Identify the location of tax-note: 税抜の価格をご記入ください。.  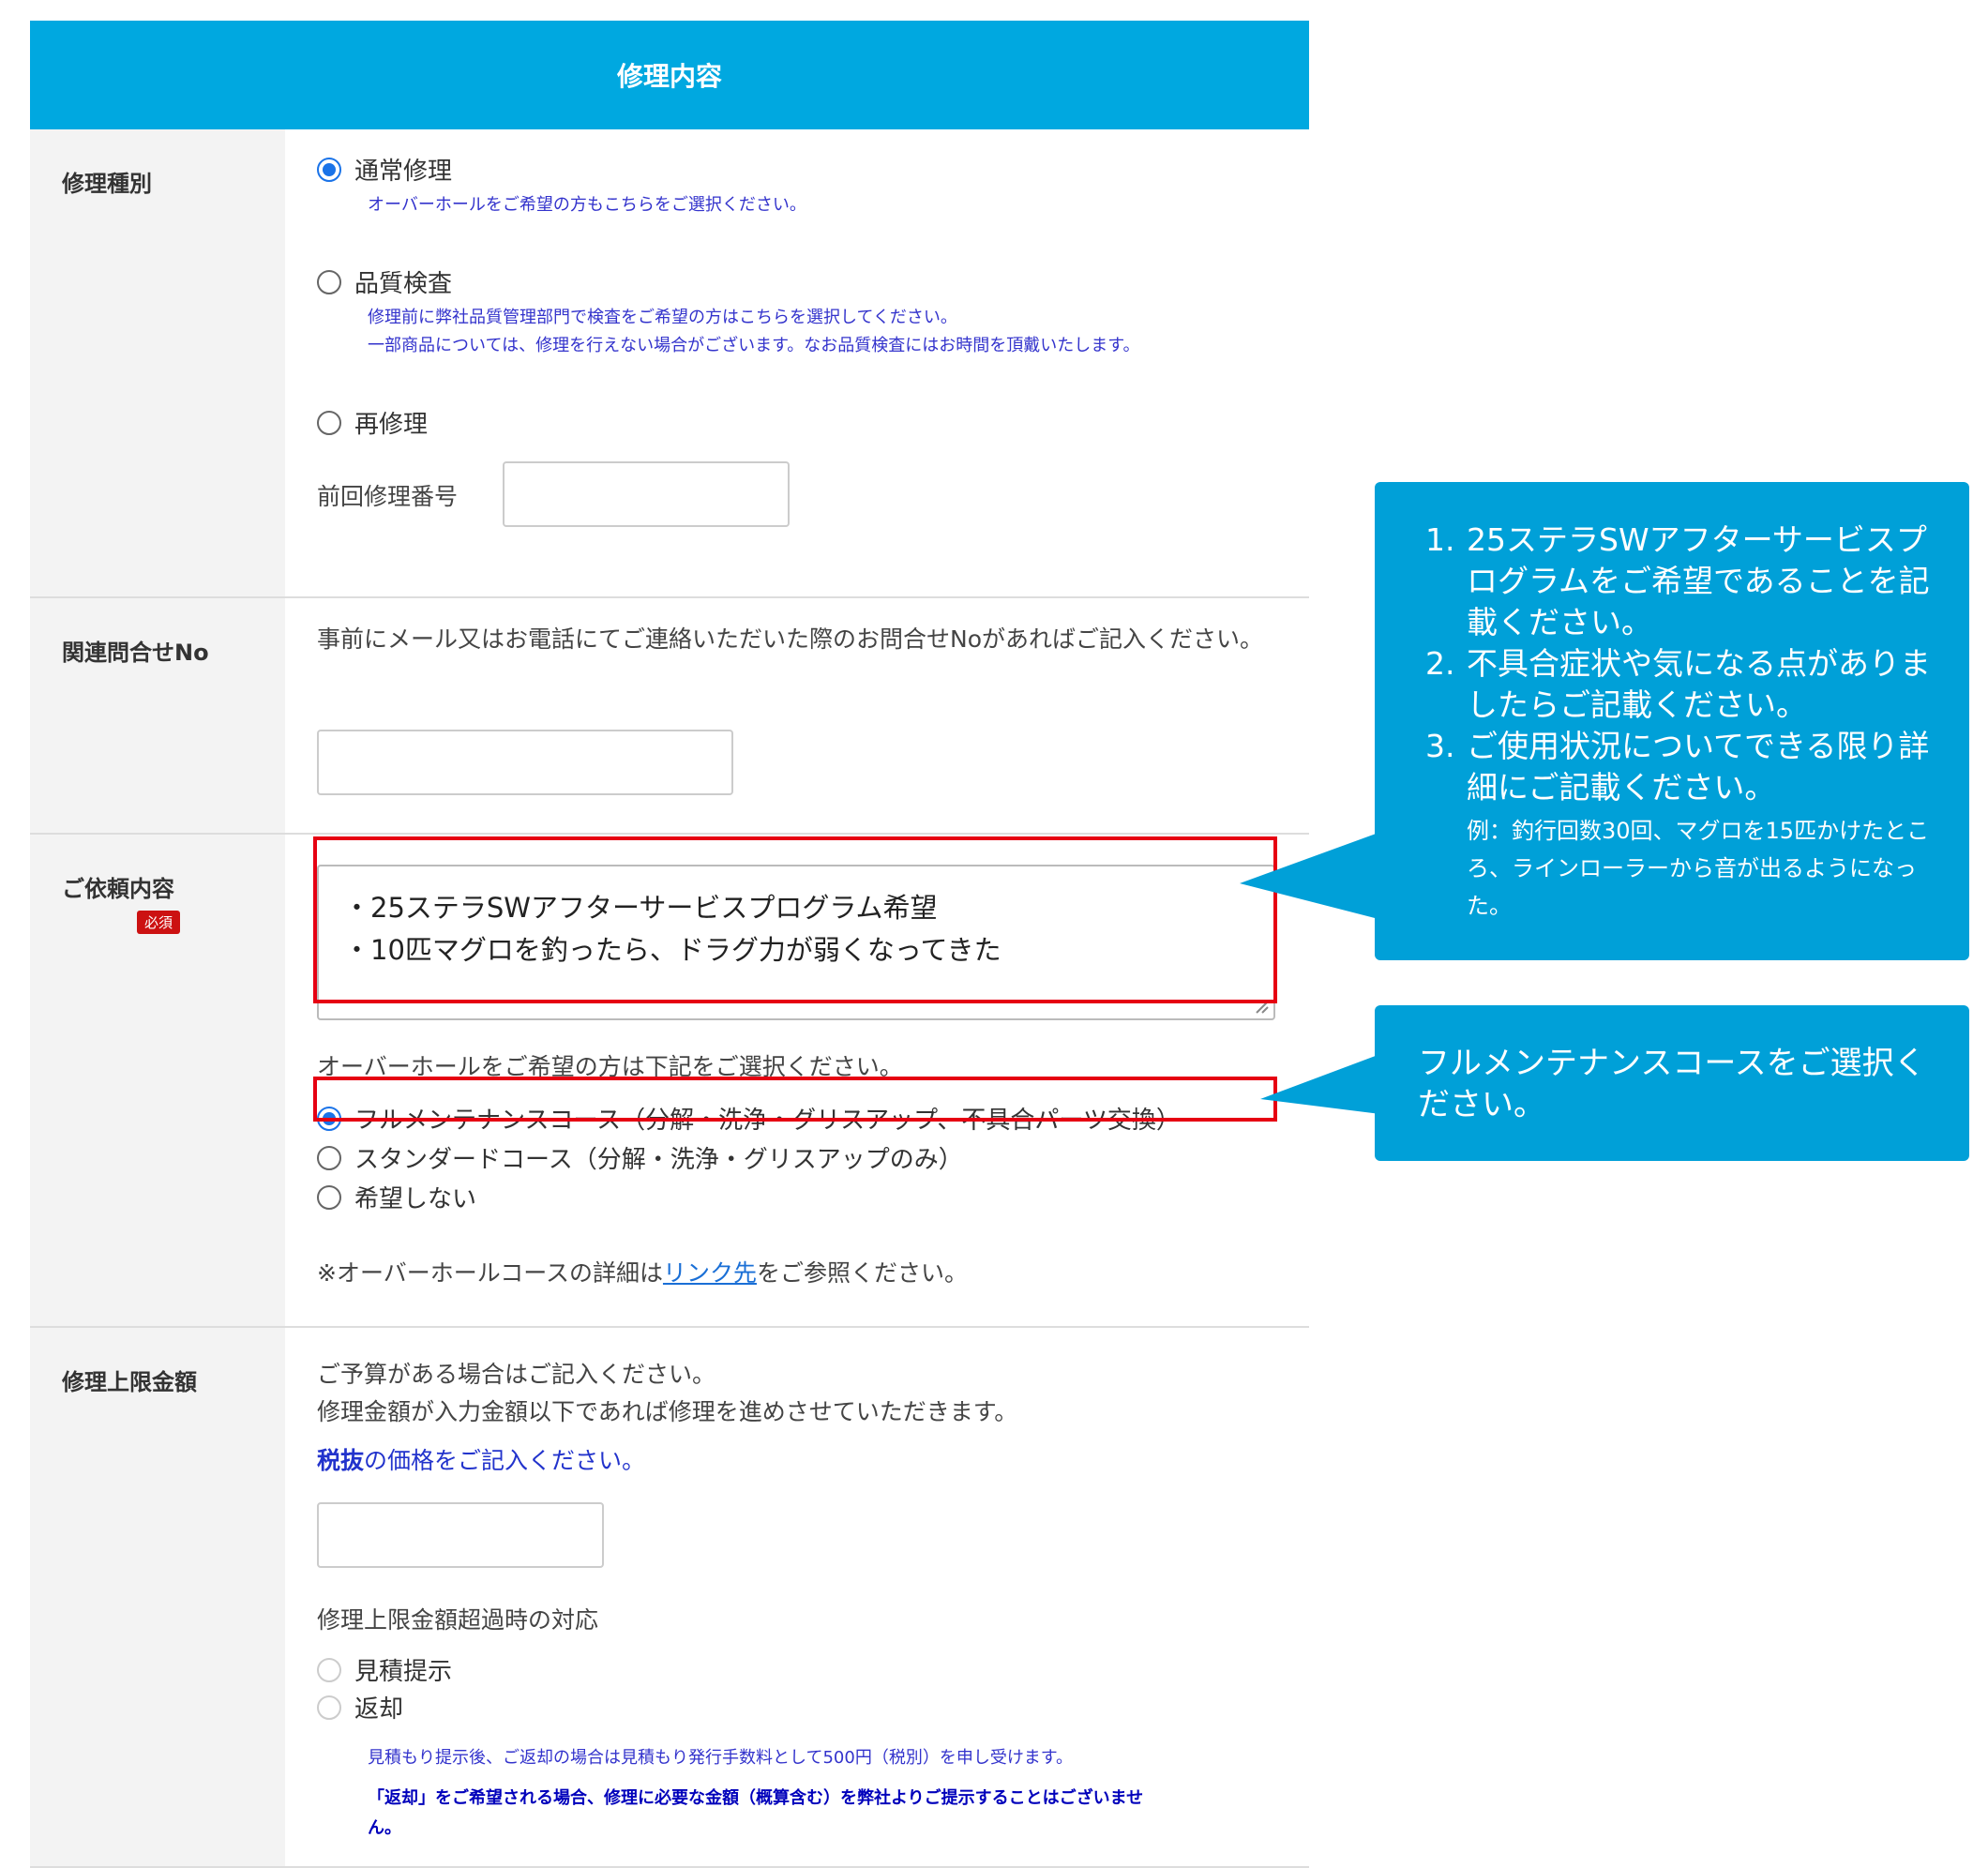
(481, 1461).